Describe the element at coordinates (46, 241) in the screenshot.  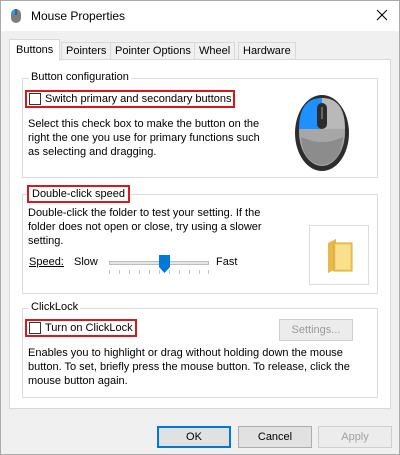
I see `description-line: setting.` at that location.